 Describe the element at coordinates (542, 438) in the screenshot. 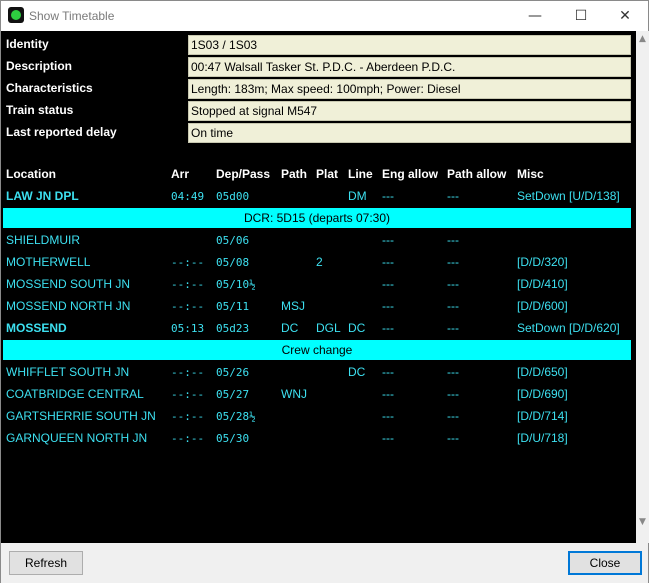

I see `misc-cell: [D/U/718]` at that location.